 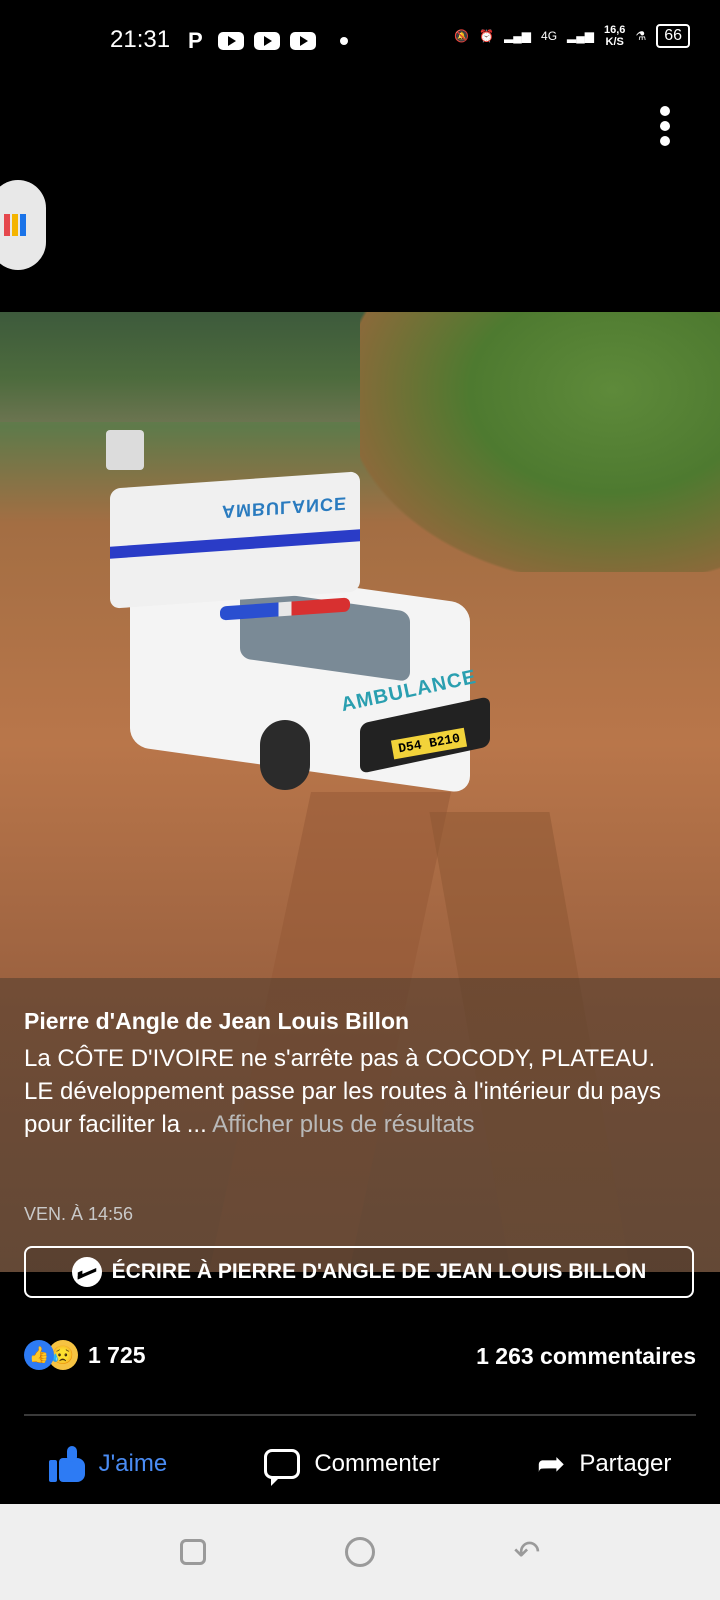 I want to click on back-icon: ↶, so click(x=527, y=1552).